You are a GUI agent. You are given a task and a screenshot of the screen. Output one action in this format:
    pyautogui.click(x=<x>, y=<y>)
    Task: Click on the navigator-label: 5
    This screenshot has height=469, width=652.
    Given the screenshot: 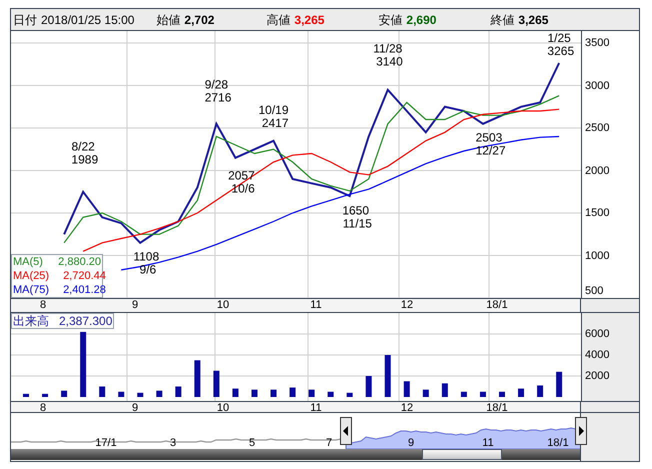 What is the action you would take?
    pyautogui.click(x=252, y=443)
    